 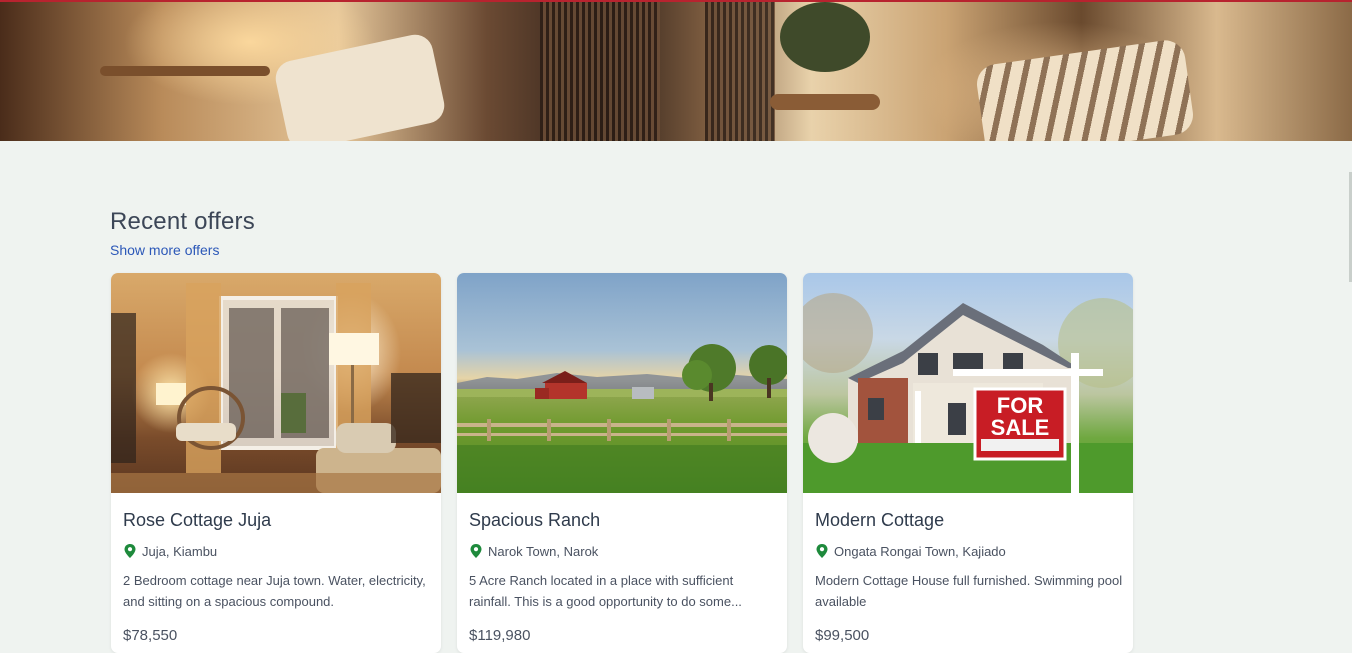 I want to click on offer-location: Juja, Kiambu, so click(x=170, y=551).